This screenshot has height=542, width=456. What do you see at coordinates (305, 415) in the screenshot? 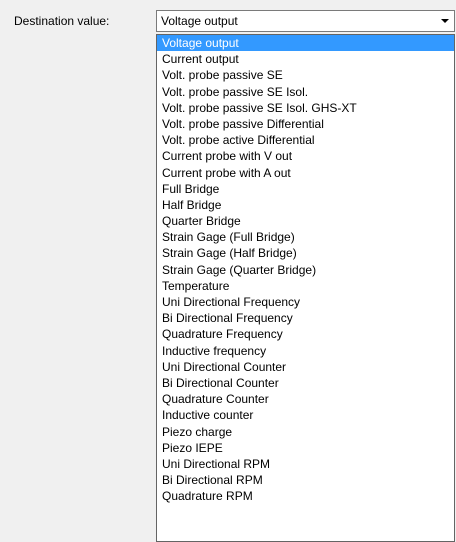
I see `dropdown-option: Inductive counter` at bounding box center [305, 415].